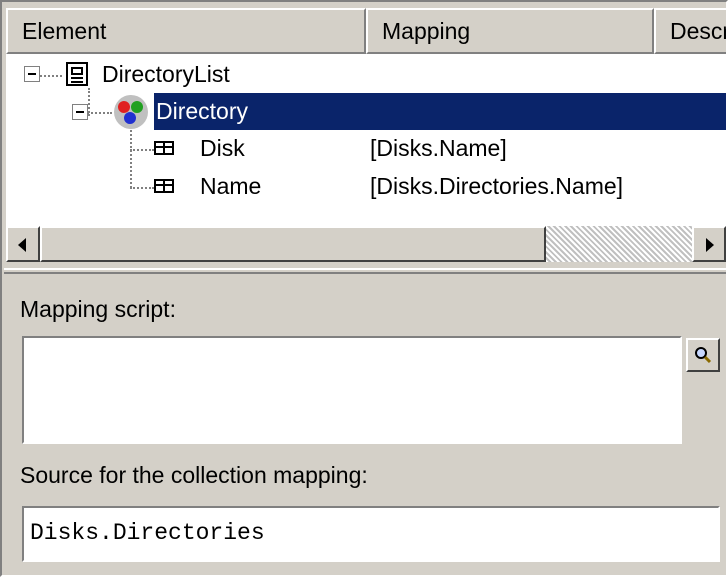 This screenshot has width=728, height=577. Describe the element at coordinates (497, 186) in the screenshot. I see `mapping-value: [Disks.Directories.Name]` at that location.